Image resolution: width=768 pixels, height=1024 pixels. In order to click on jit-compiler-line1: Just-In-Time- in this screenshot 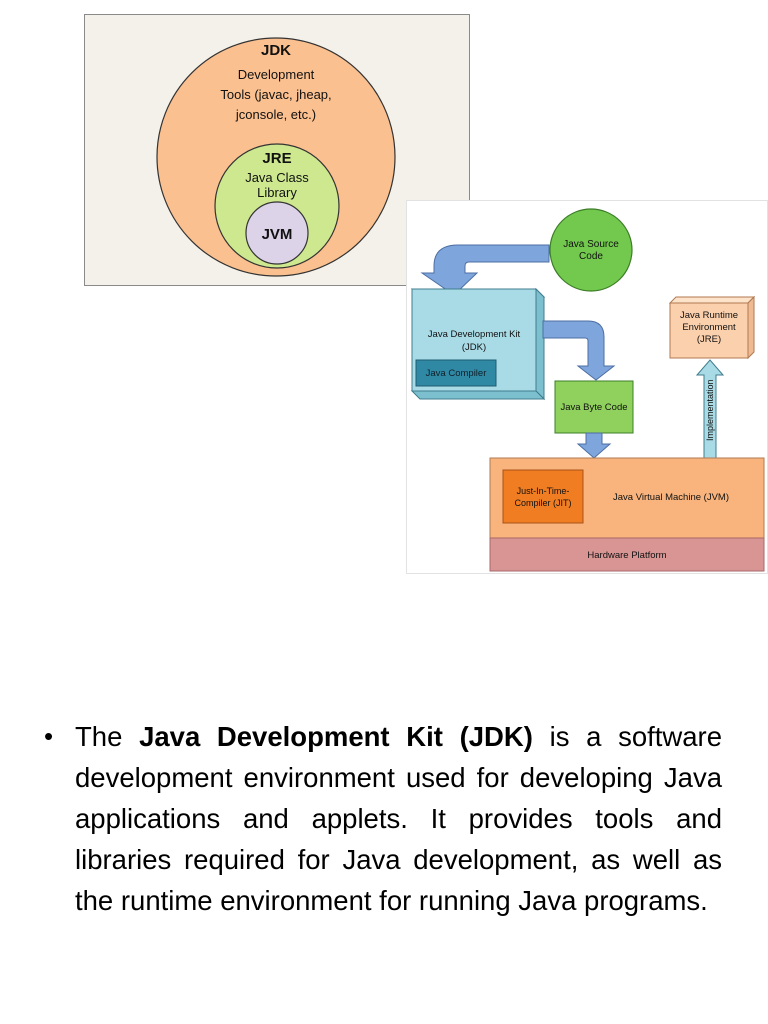, I will do `click(543, 491)`.